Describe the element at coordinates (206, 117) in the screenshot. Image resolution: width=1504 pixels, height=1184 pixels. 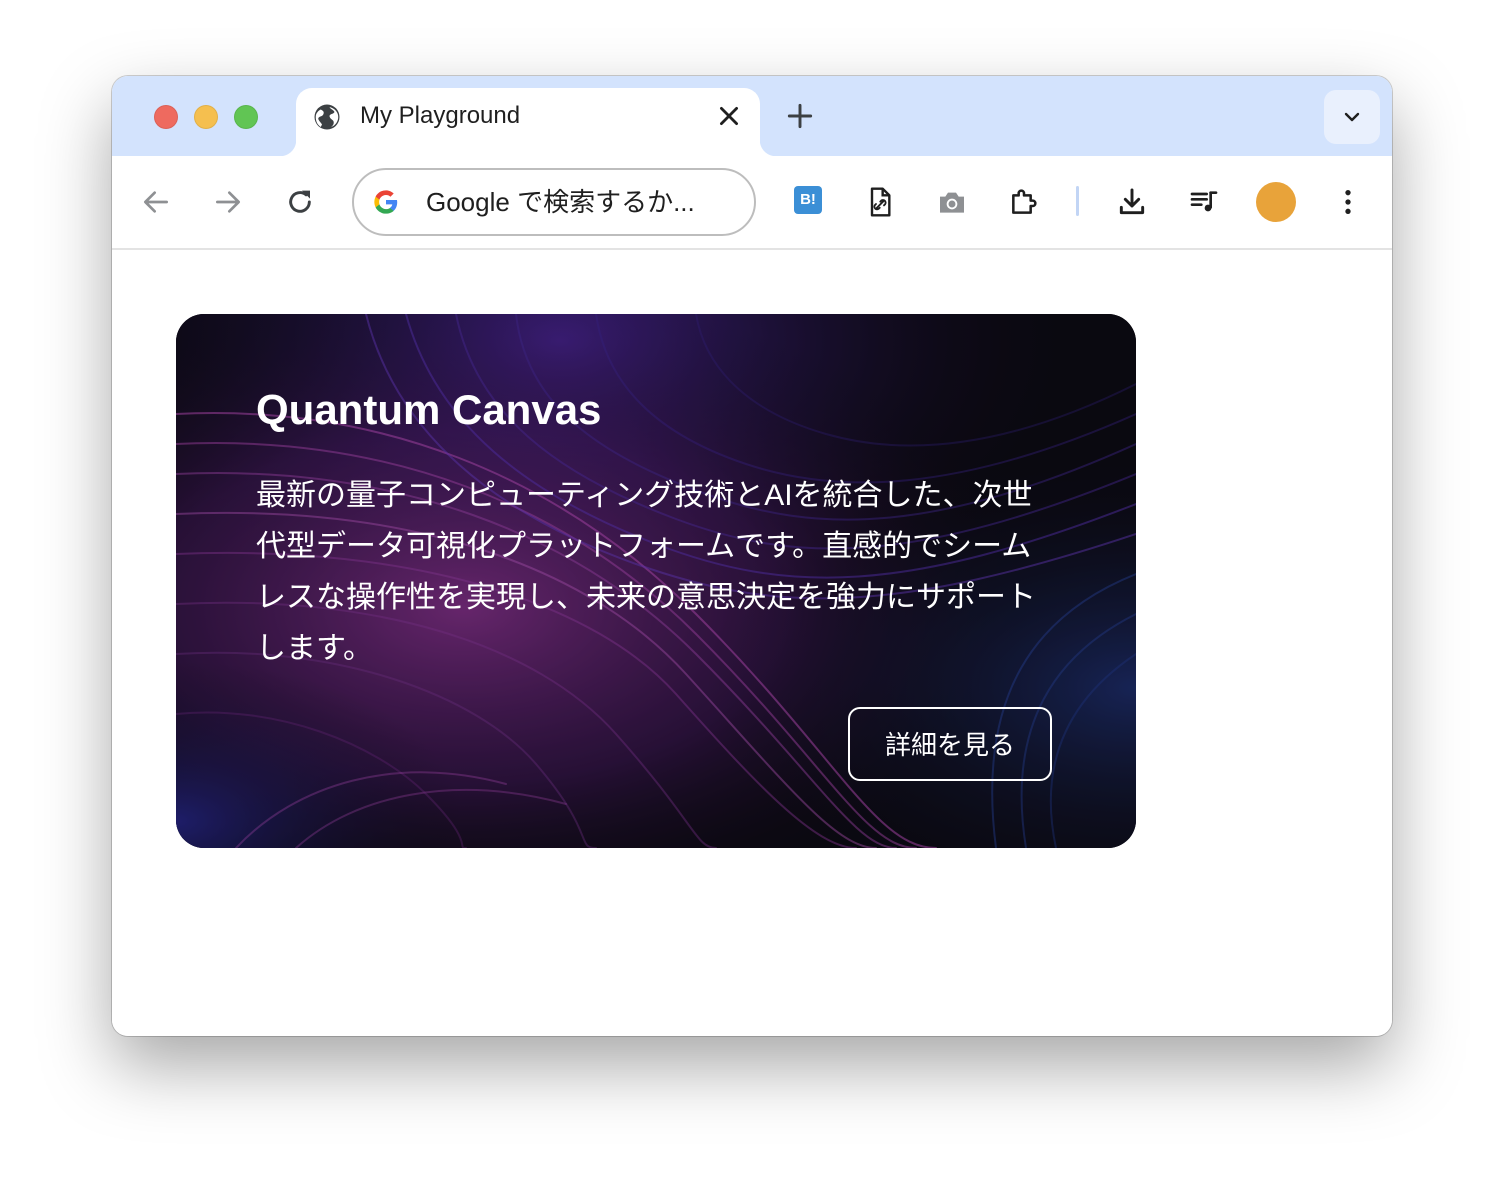
I see `minimize-window-button` at that location.